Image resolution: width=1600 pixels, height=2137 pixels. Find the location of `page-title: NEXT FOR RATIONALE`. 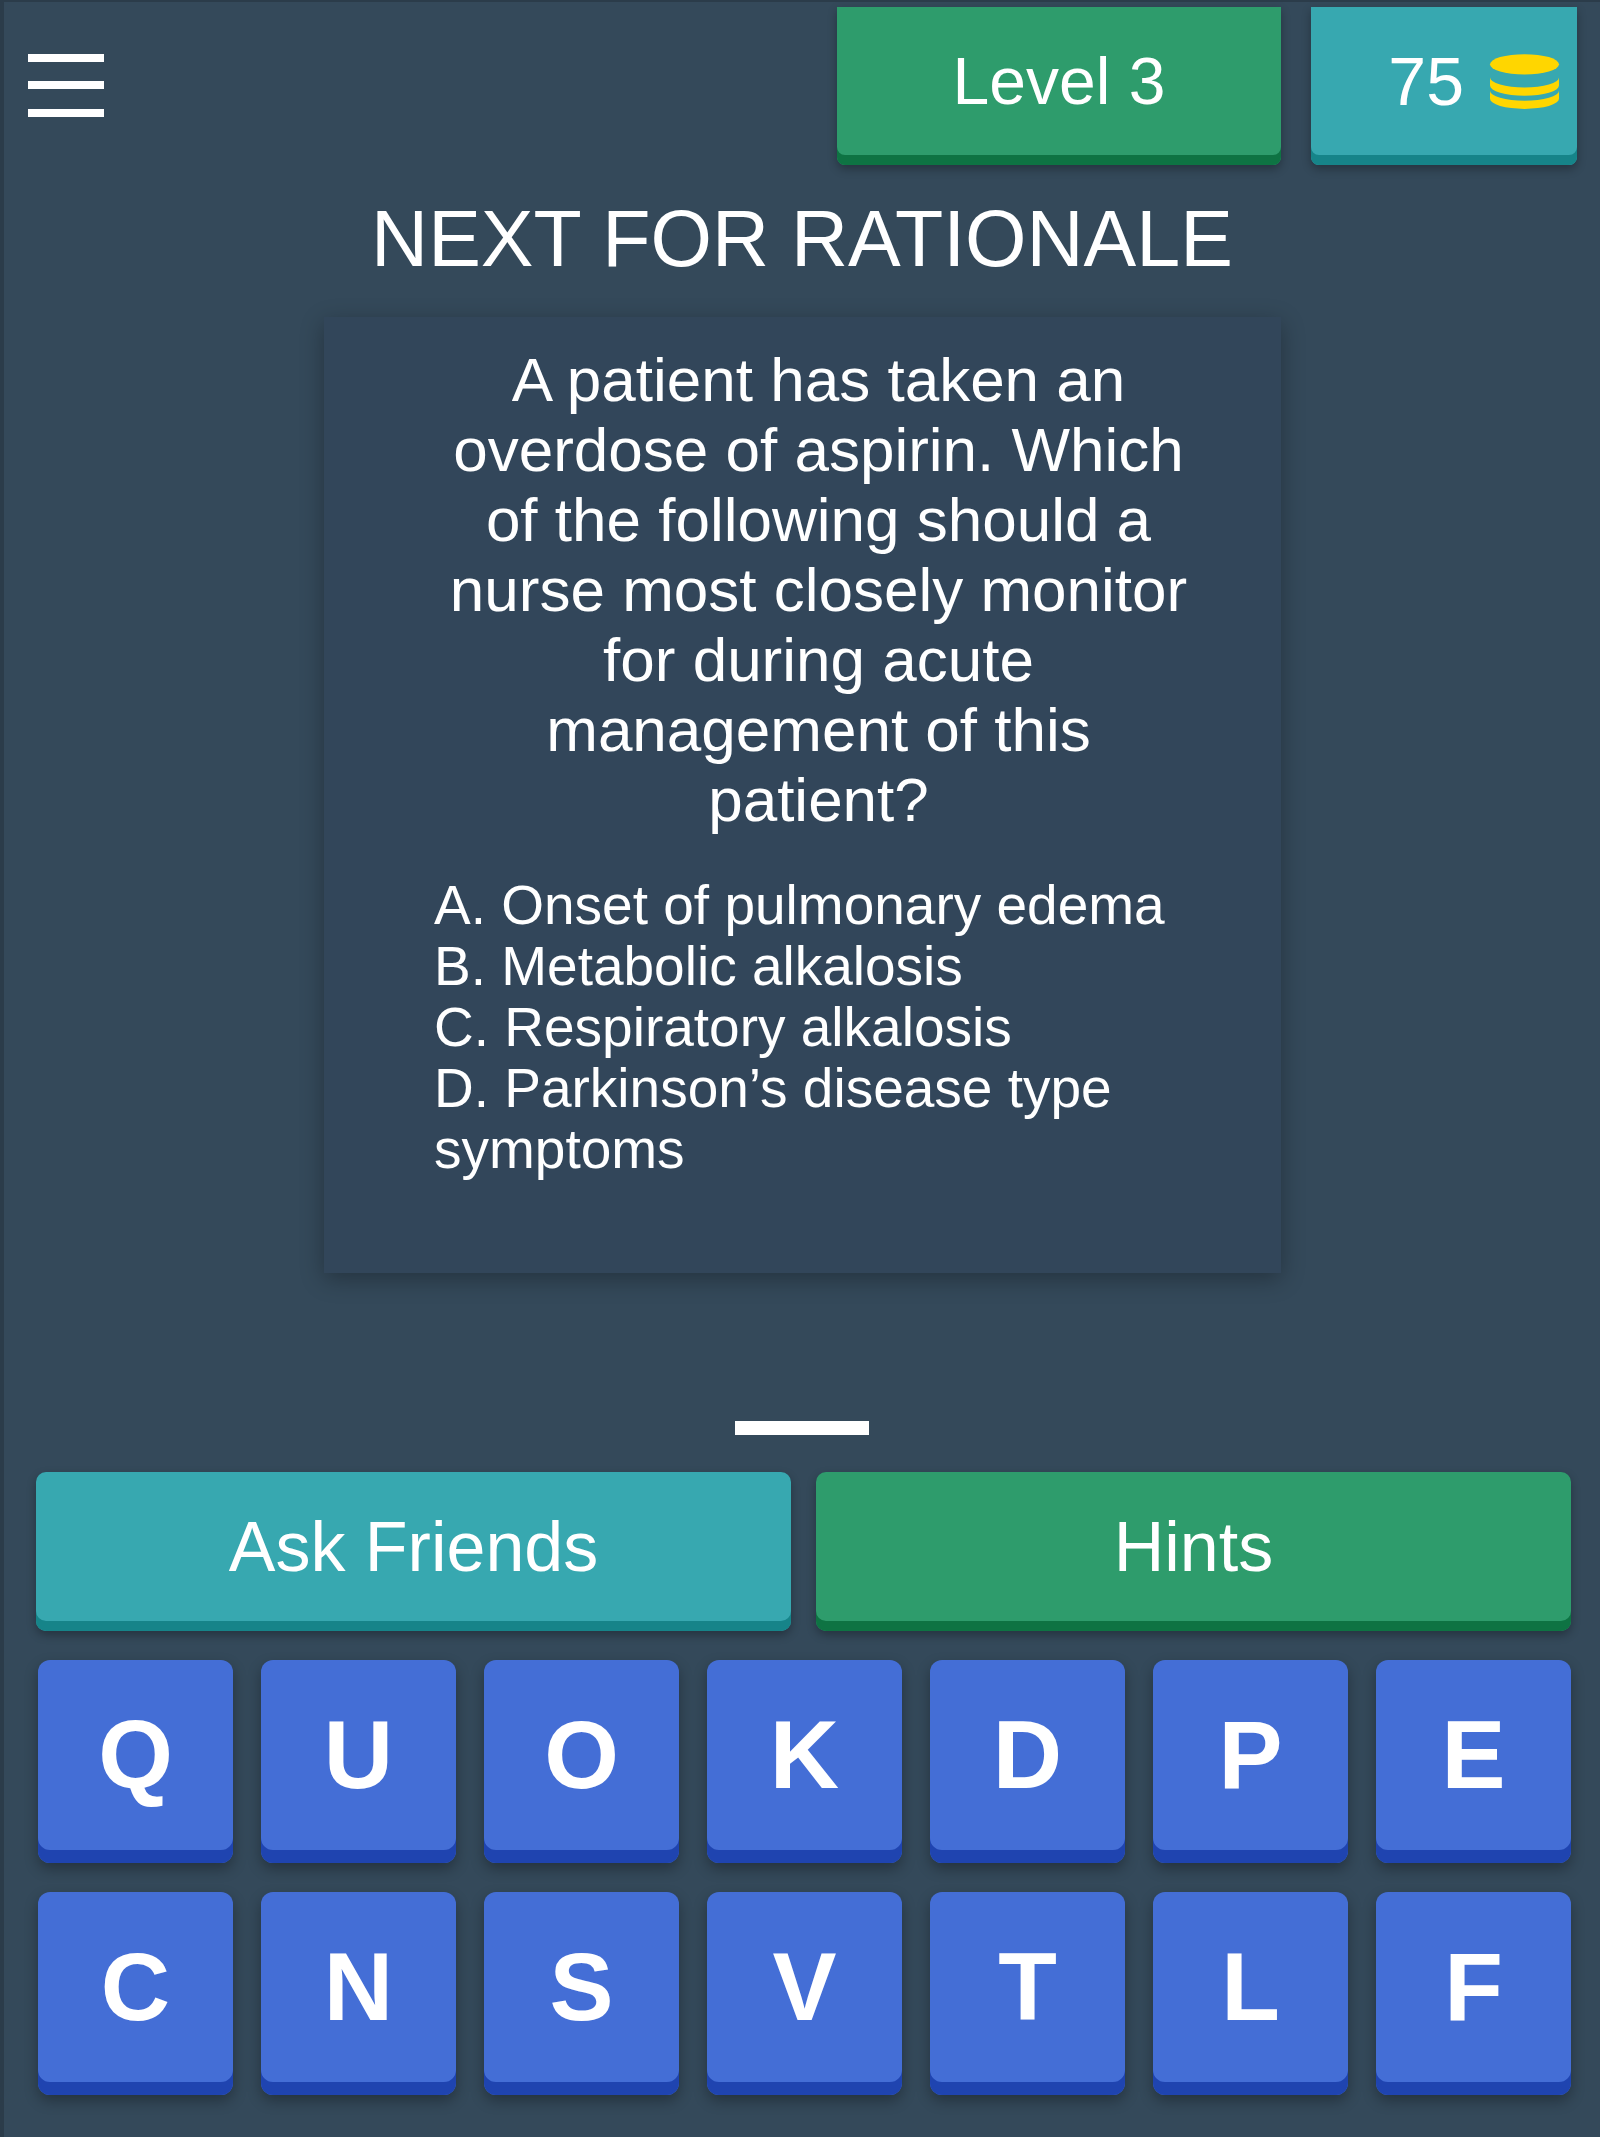

page-title: NEXT FOR RATIONALE is located at coordinates (802, 239).